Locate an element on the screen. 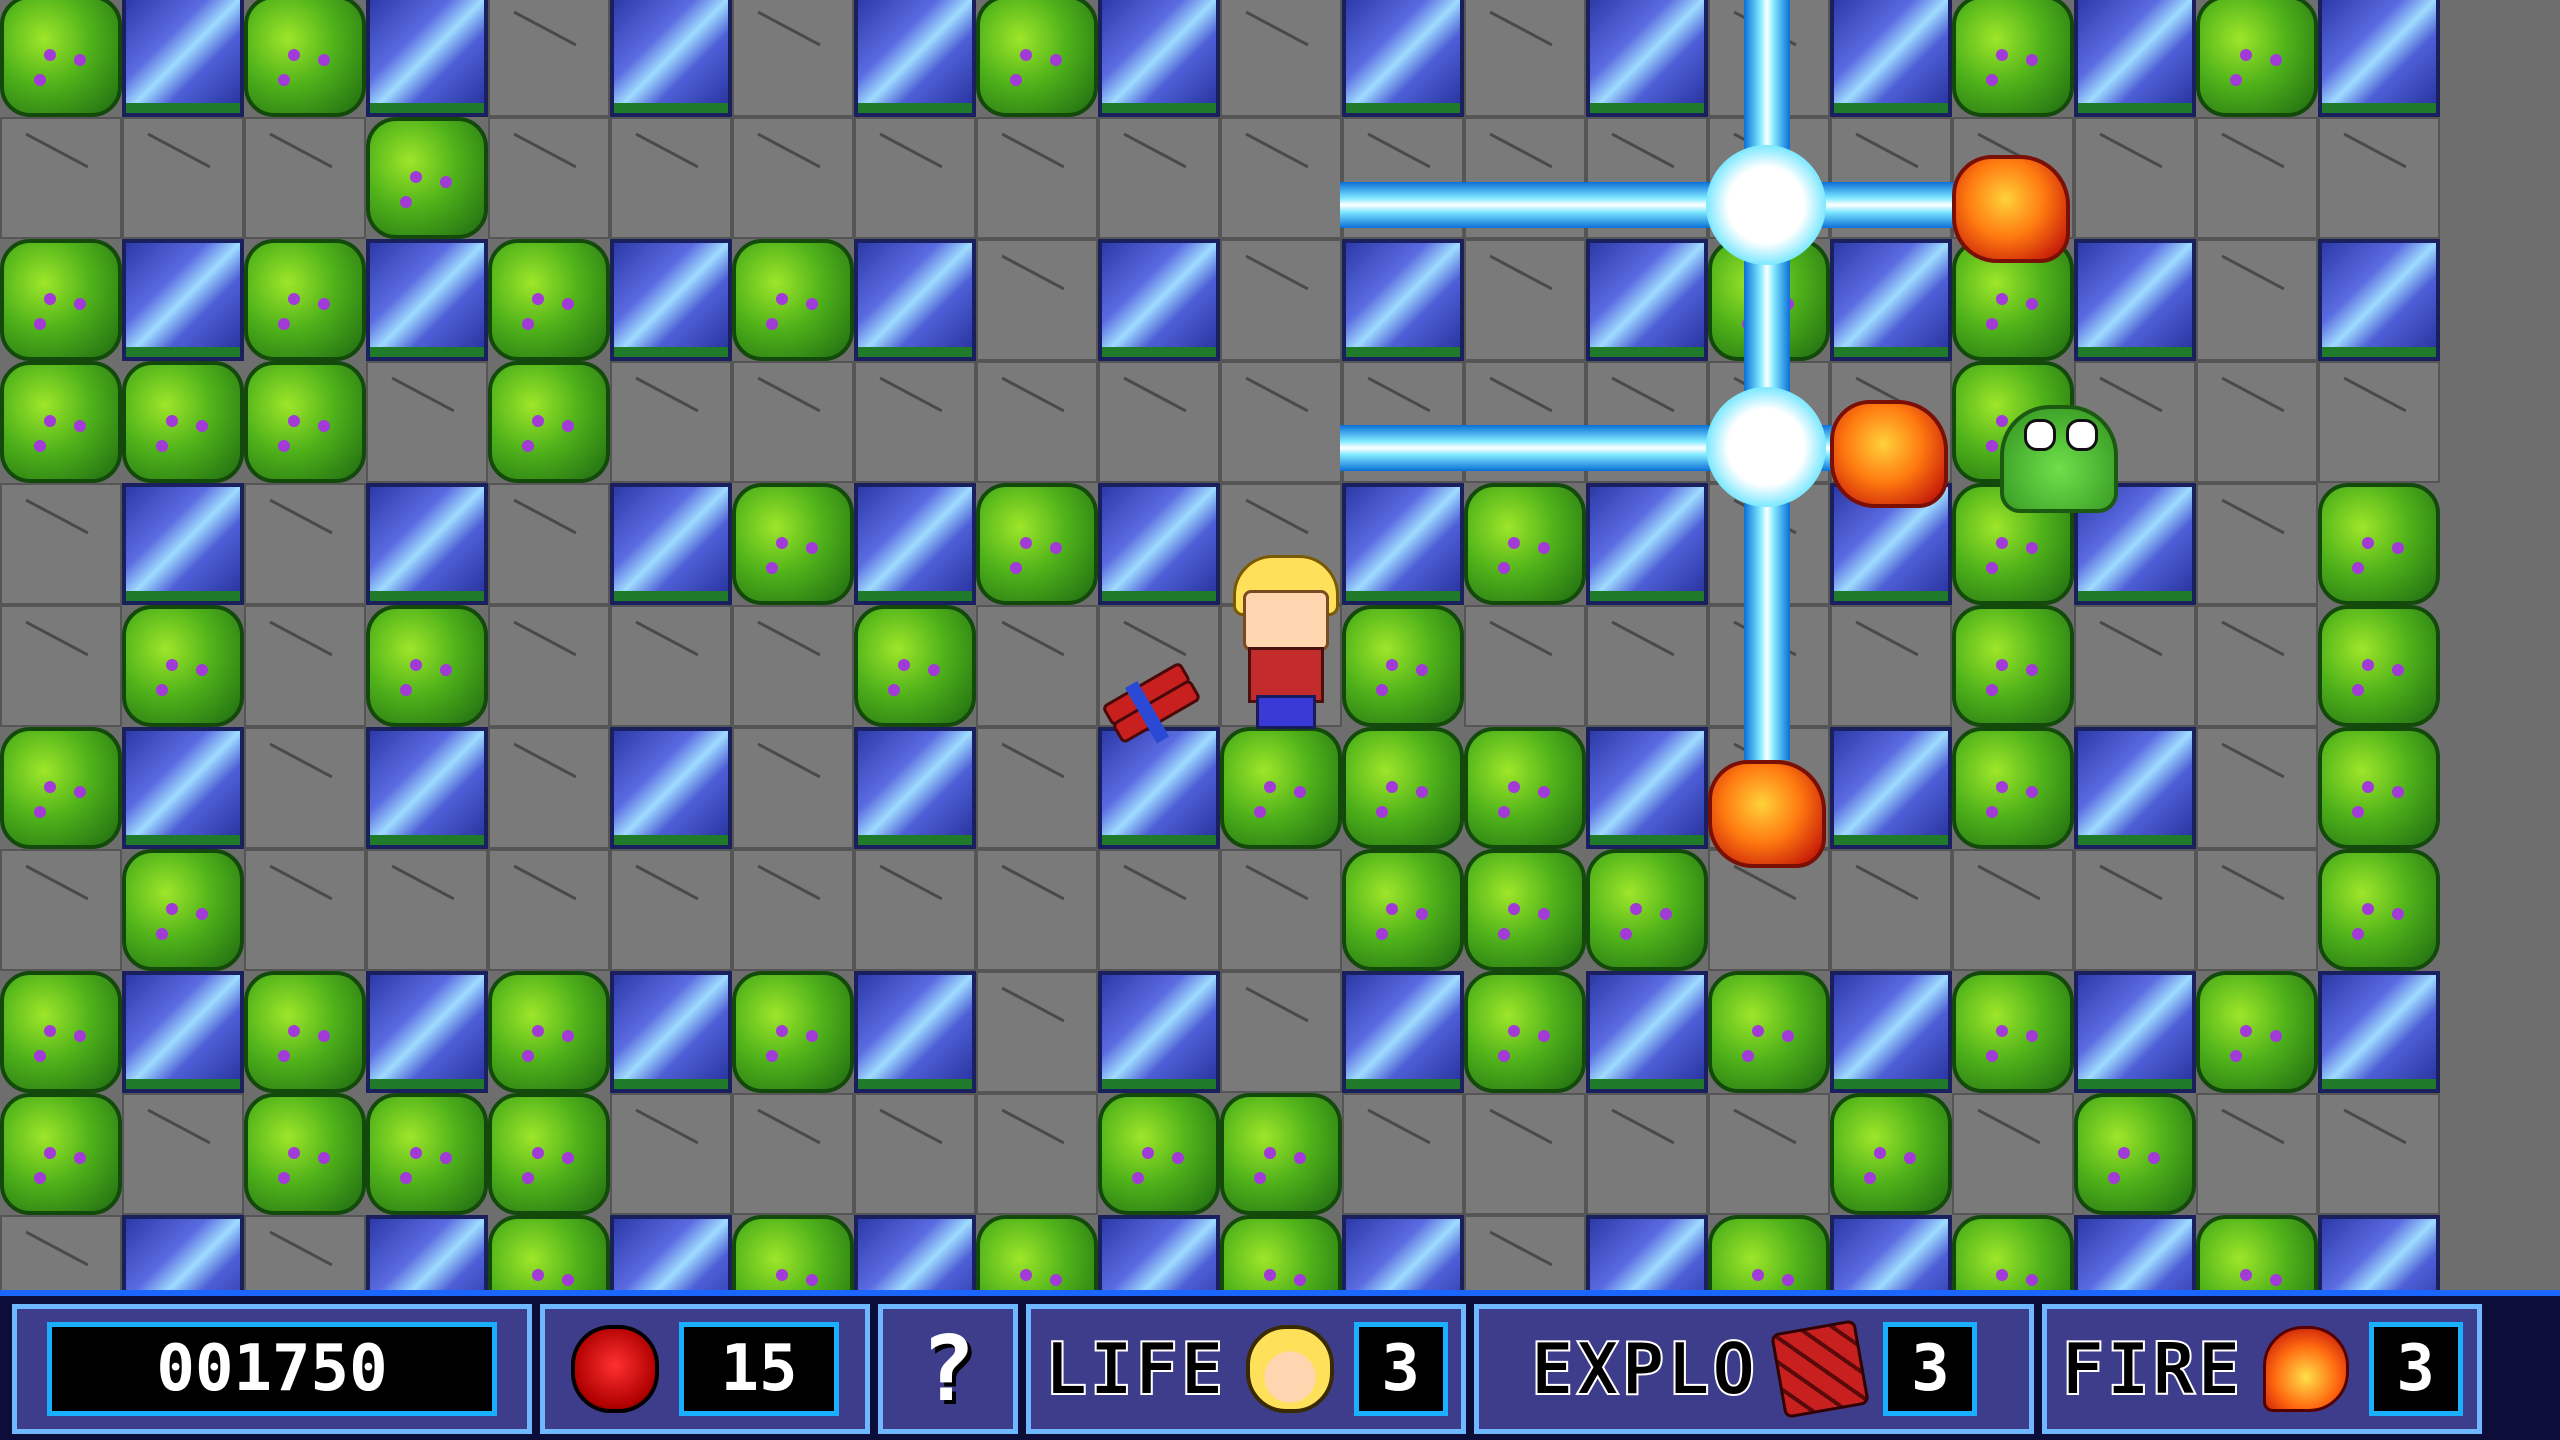 Image resolution: width=2560 pixels, height=1440 pixels. explo-label: EXPLO is located at coordinates (1644, 1369).